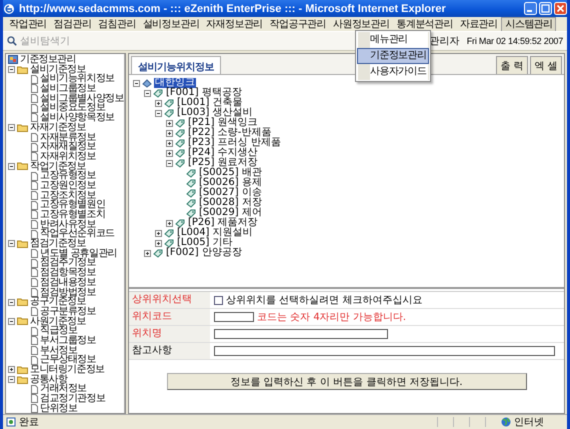 Image resolution: width=570 pixels, height=429 pixels. I want to click on tree-item: 자재재질정보, so click(68, 147).